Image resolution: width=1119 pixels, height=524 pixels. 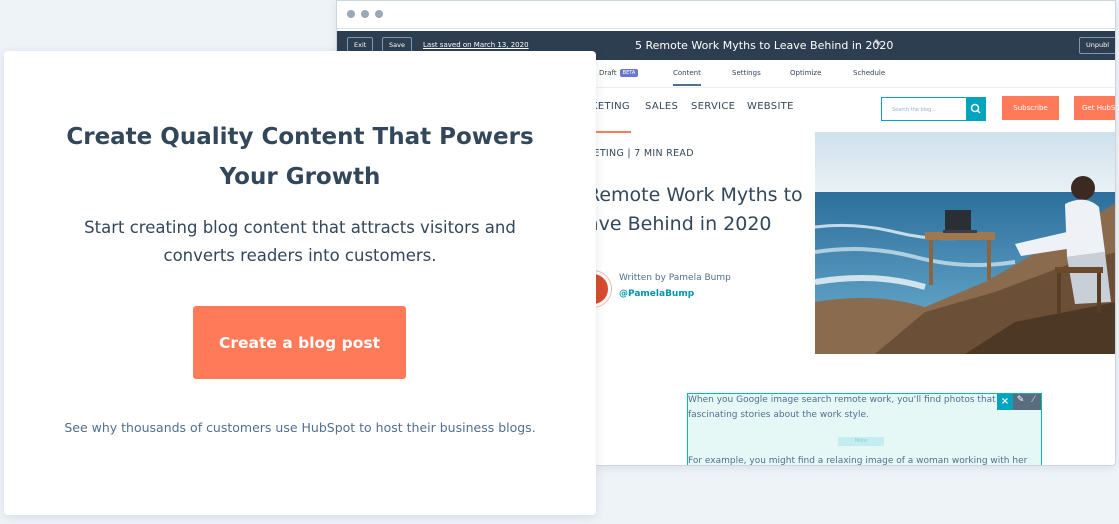 I want to click on tab-optimize: Optimize, so click(x=805, y=73).